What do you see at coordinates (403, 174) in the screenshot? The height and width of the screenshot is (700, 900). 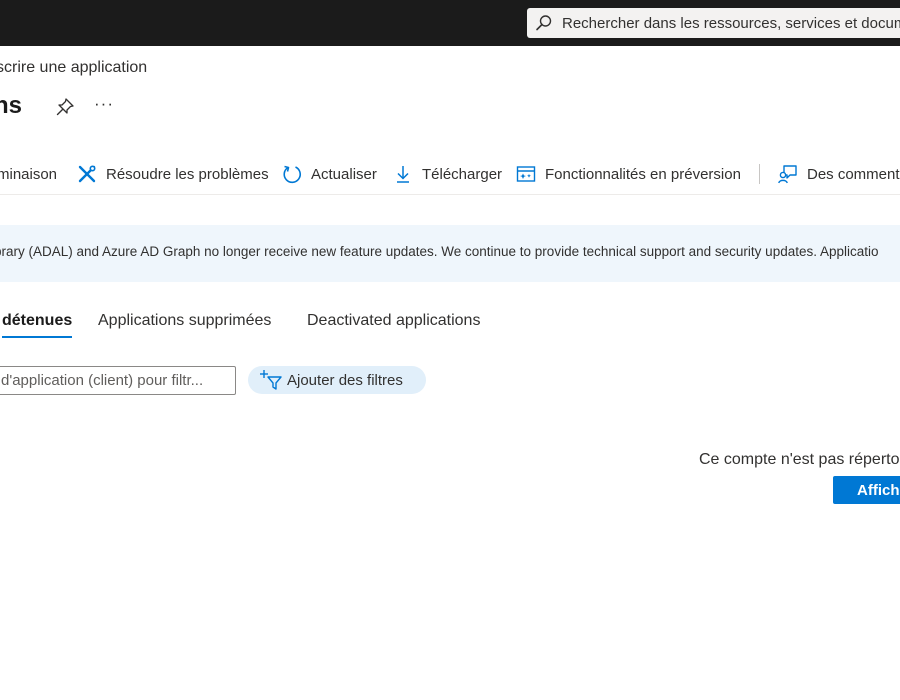 I see `download-icon` at bounding box center [403, 174].